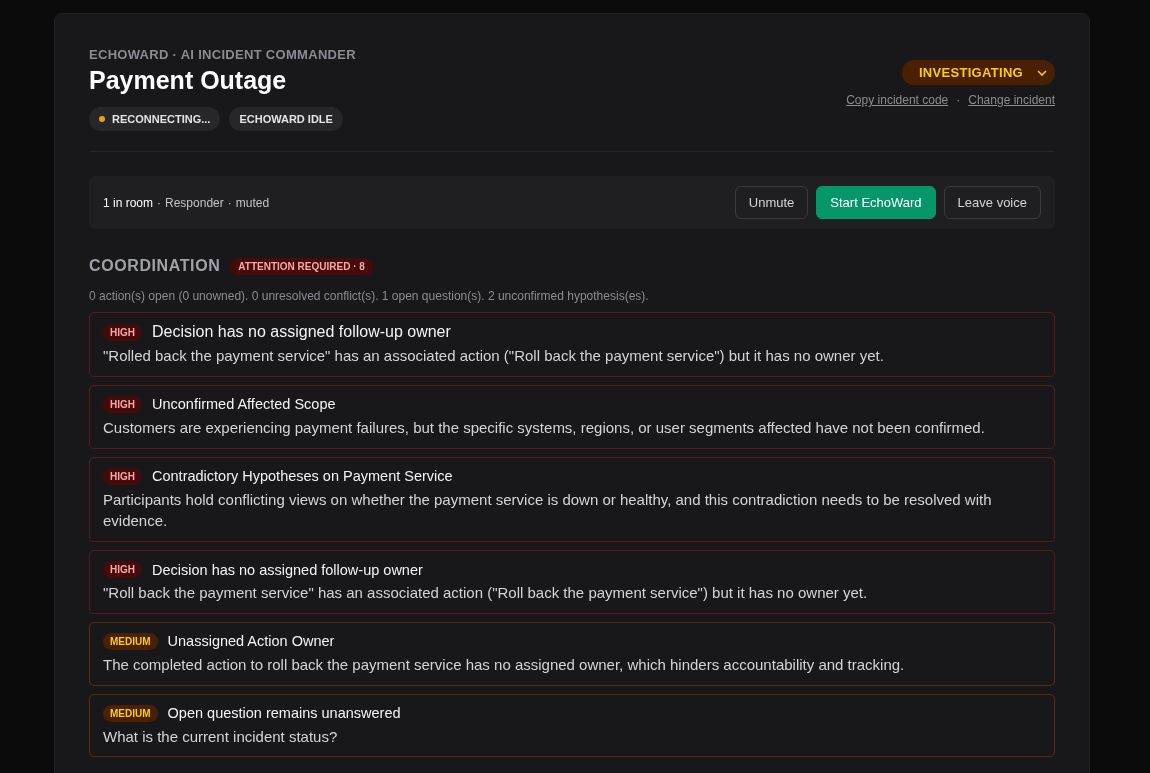 This screenshot has height=773, width=1150. Describe the element at coordinates (504, 664) in the screenshot. I see `issue-detail: The completed action to roll back the payment service has no assigned owner, which hinders accountability and tracking.` at that location.